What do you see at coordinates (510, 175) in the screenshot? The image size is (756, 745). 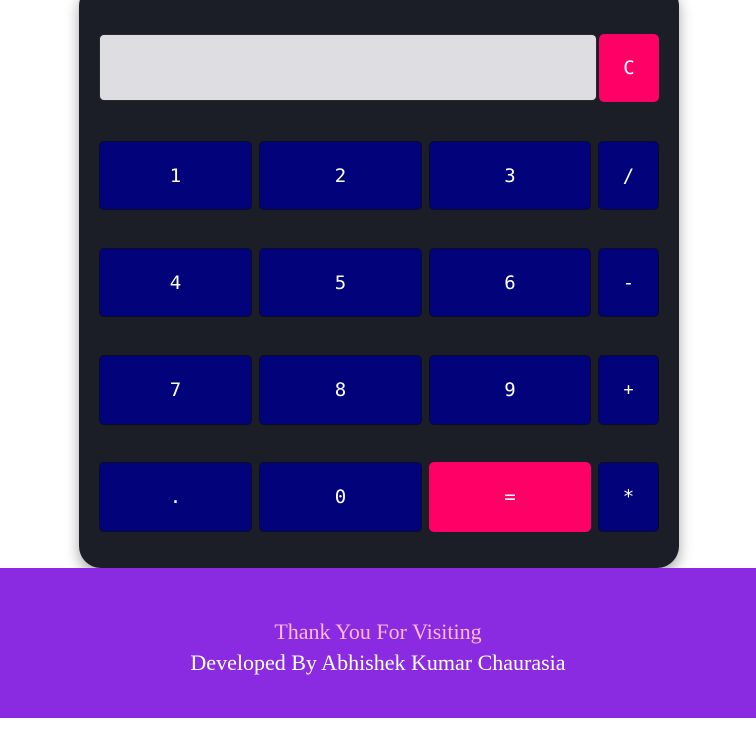 I see `key-3-button: 3` at bounding box center [510, 175].